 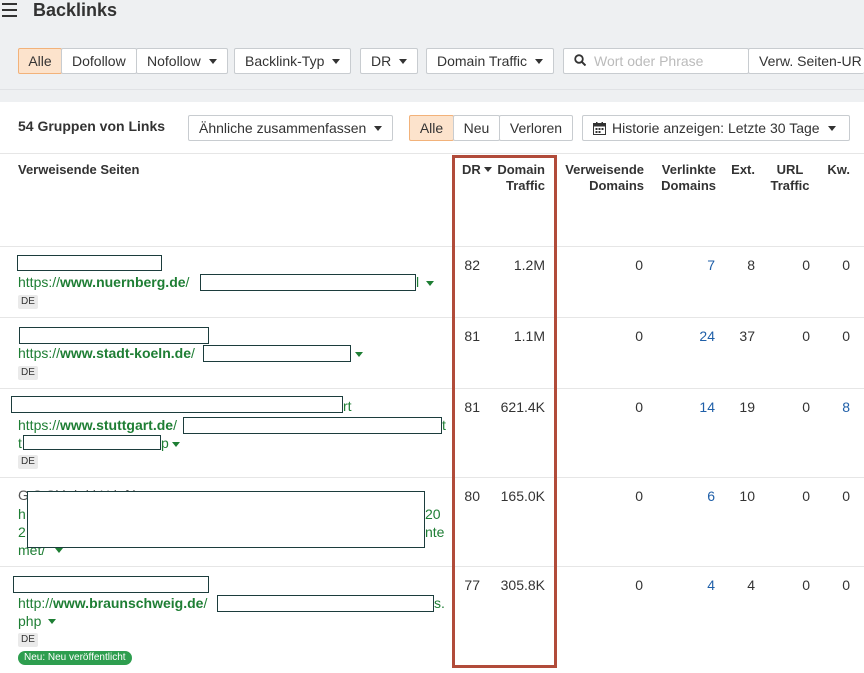 I want to click on cell-domain-traffic: 165.0K, so click(x=522, y=496).